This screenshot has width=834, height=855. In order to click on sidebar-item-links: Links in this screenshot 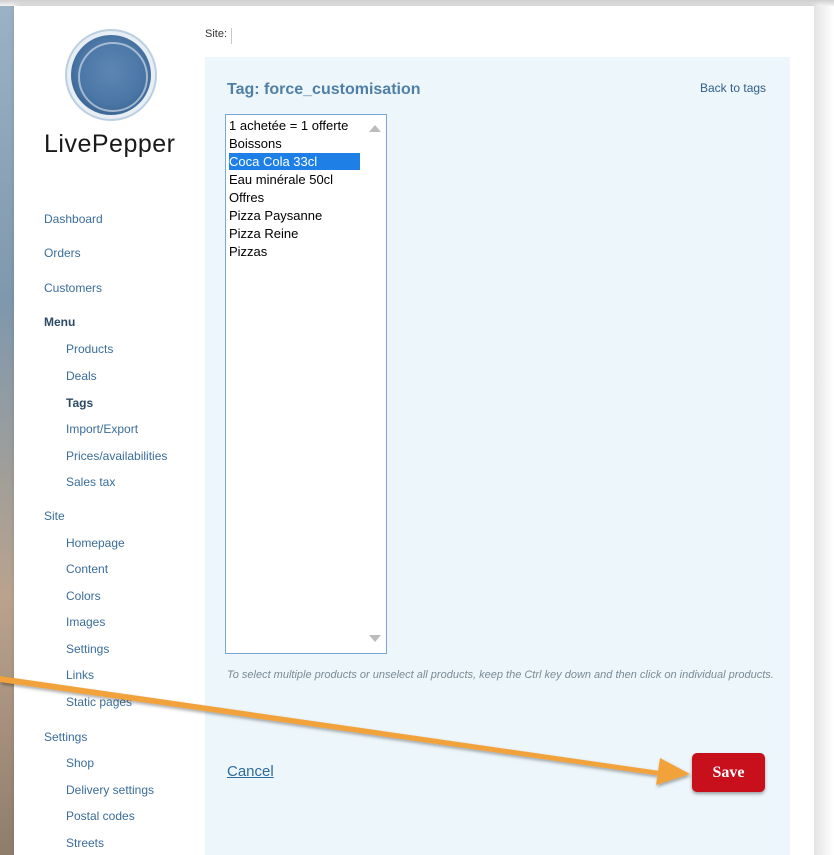, I will do `click(80, 675)`.